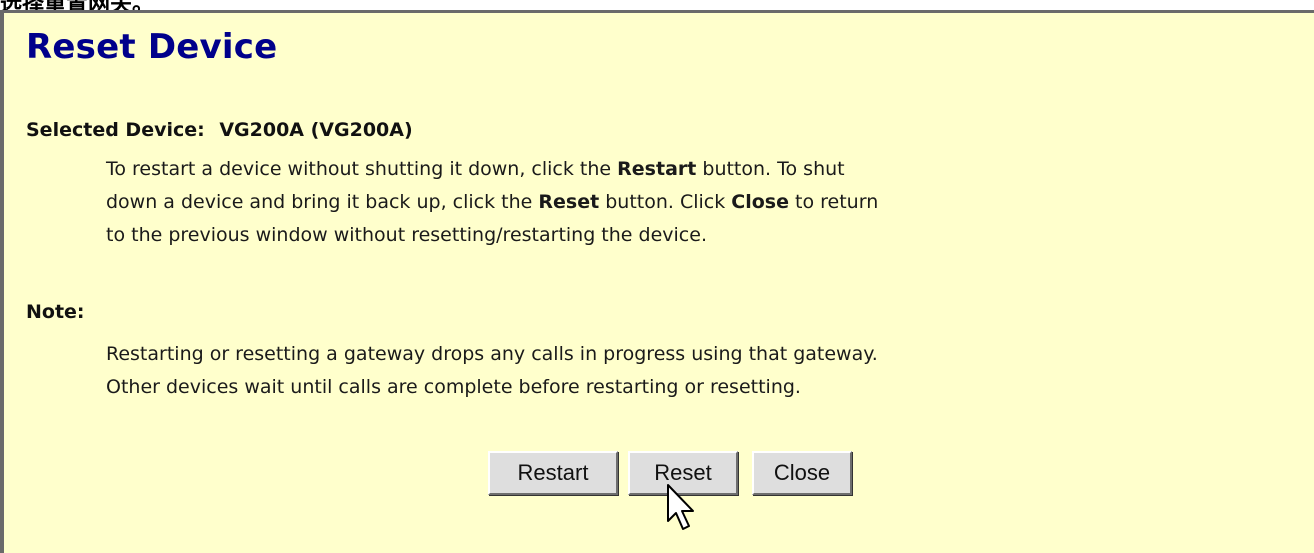 Image resolution: width=1314 pixels, height=553 pixels. Describe the element at coordinates (569, 202) in the screenshot. I see `reset-keyword: Reset` at that location.